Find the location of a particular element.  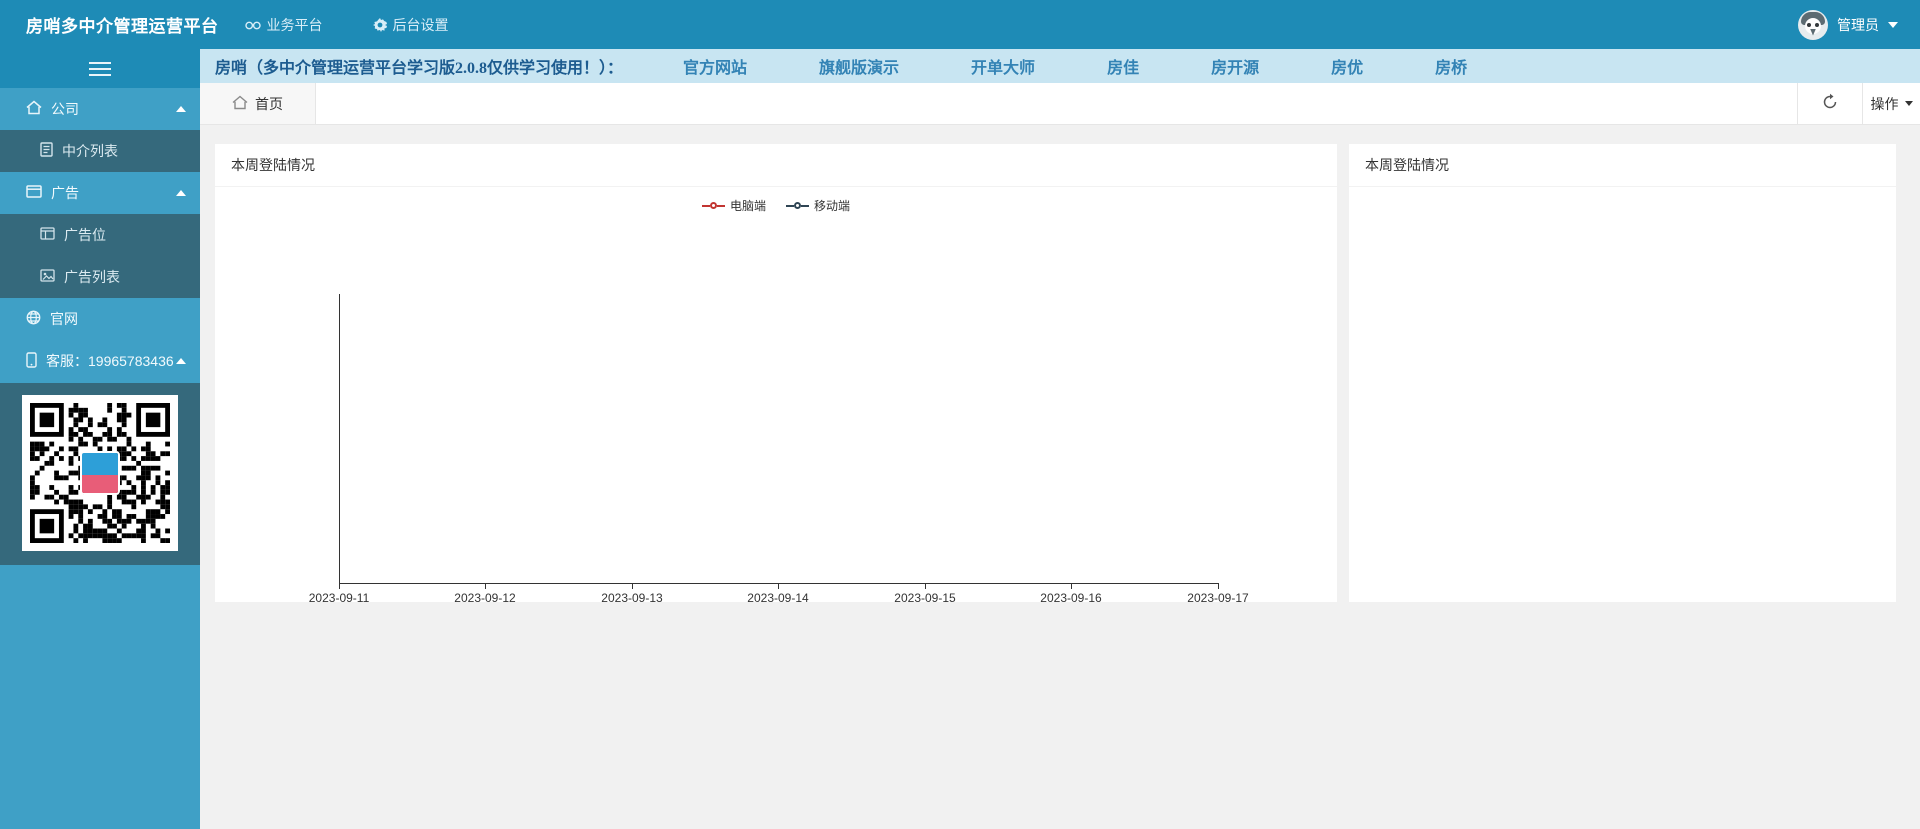

sidebar-collapse-button is located at coordinates (100, 68).